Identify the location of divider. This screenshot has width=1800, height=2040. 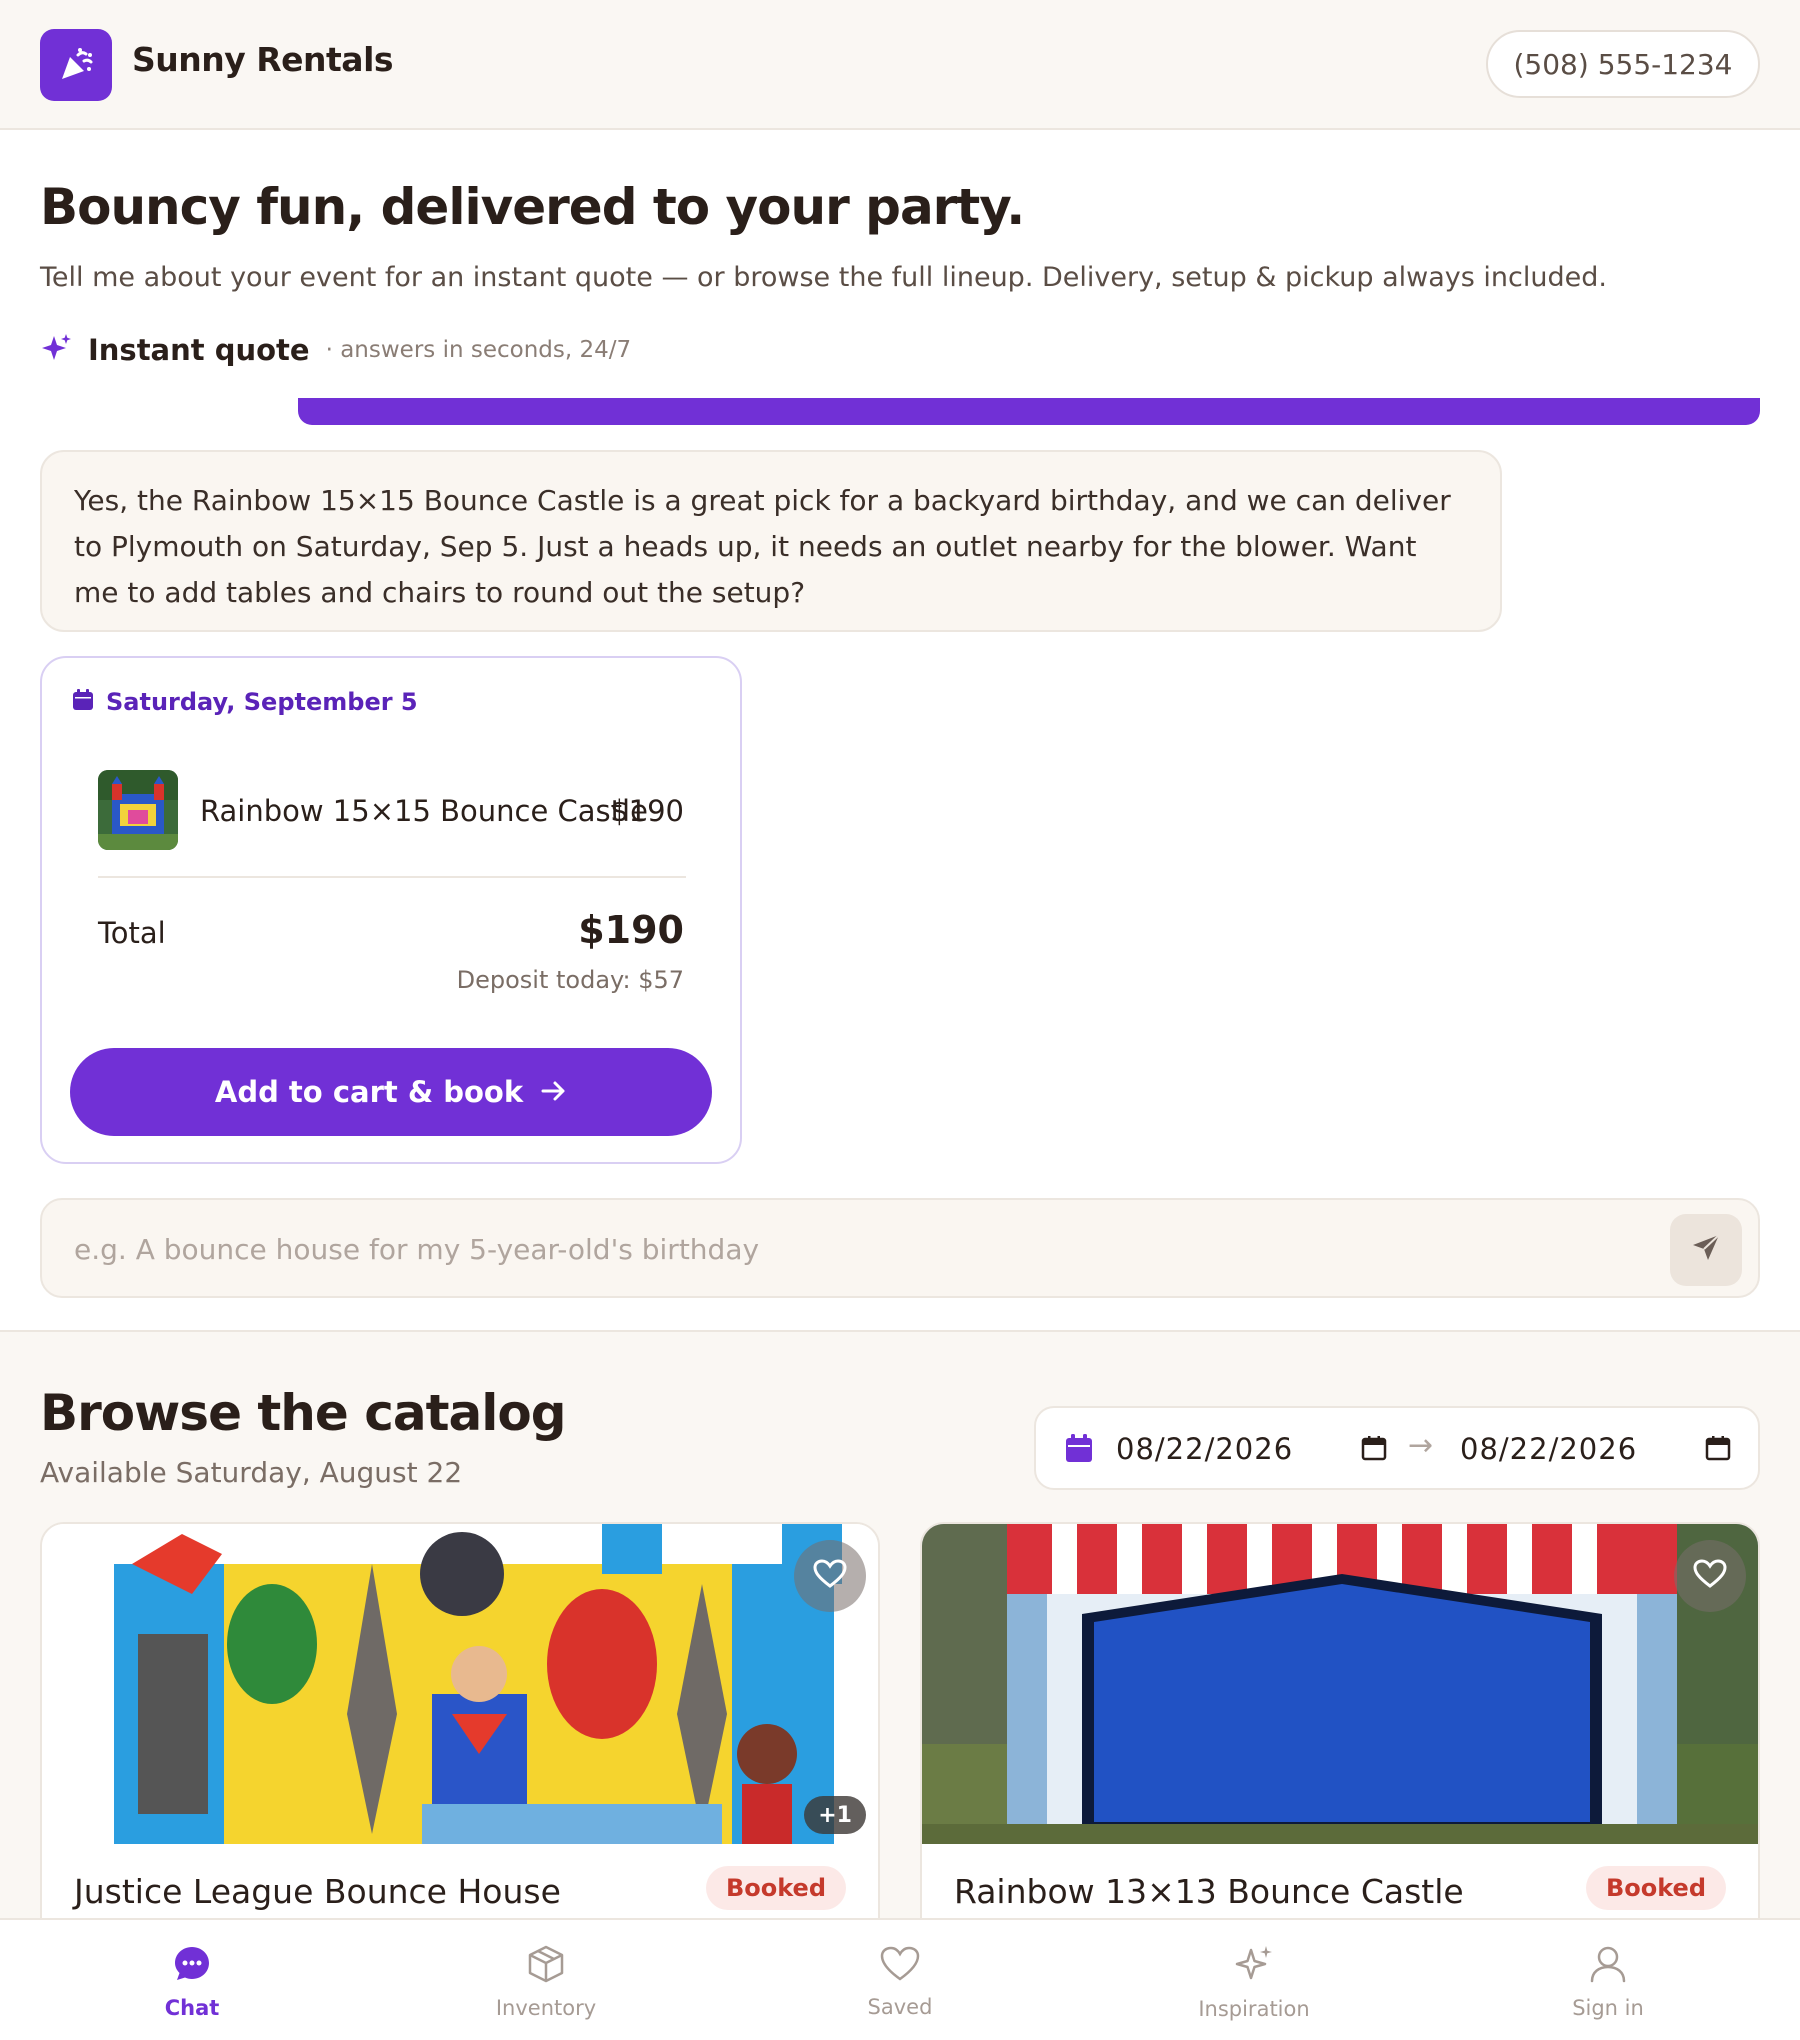
(392, 877).